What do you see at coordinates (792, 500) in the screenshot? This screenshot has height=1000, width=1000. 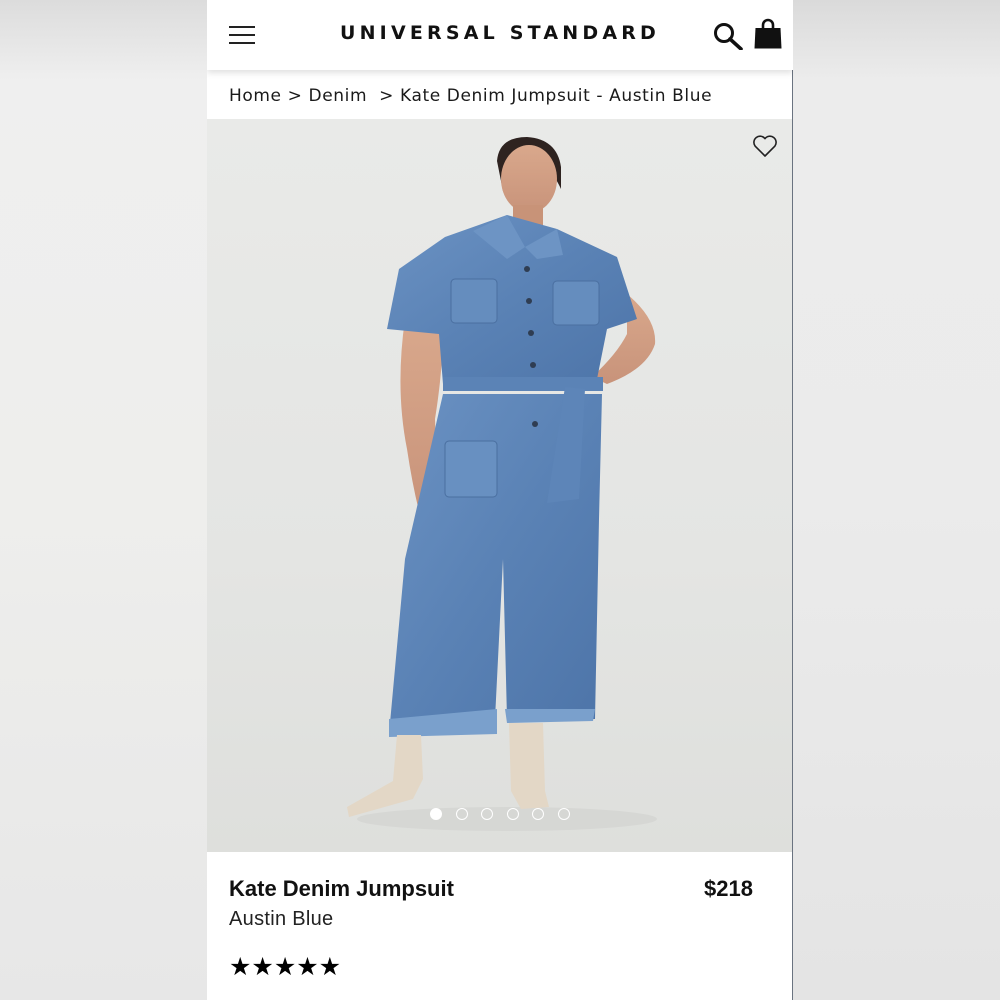 I see `phone-edge` at bounding box center [792, 500].